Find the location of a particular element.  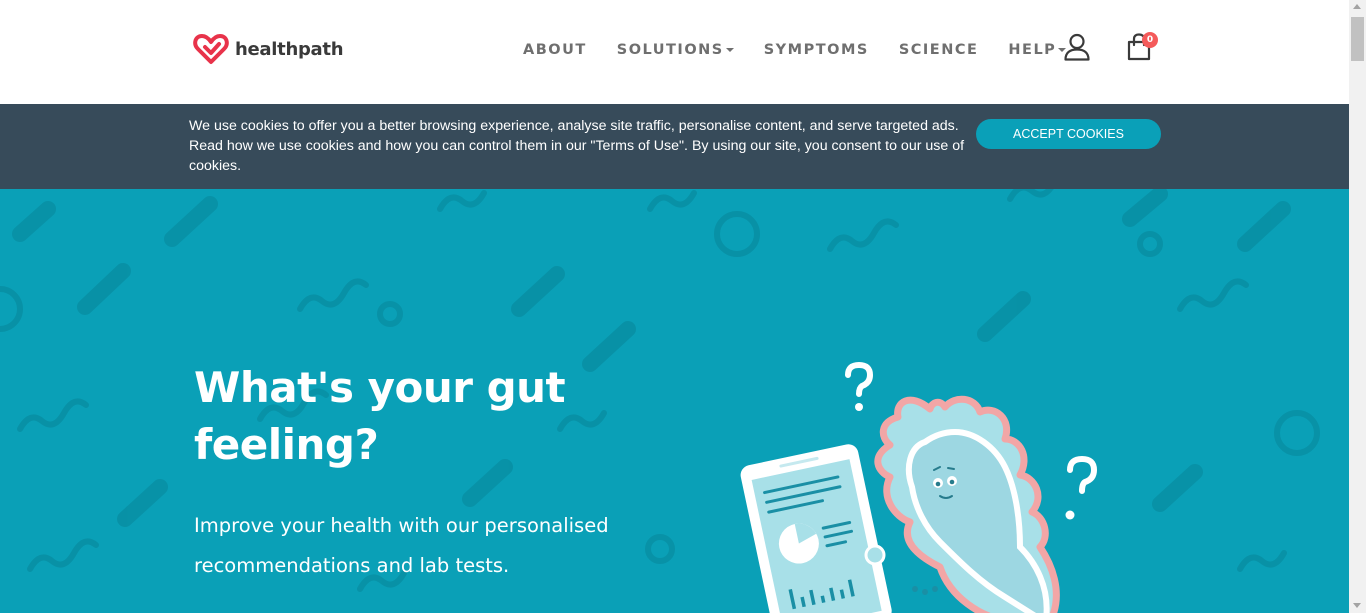

scrollbar-thumb is located at coordinates (1357, 39).